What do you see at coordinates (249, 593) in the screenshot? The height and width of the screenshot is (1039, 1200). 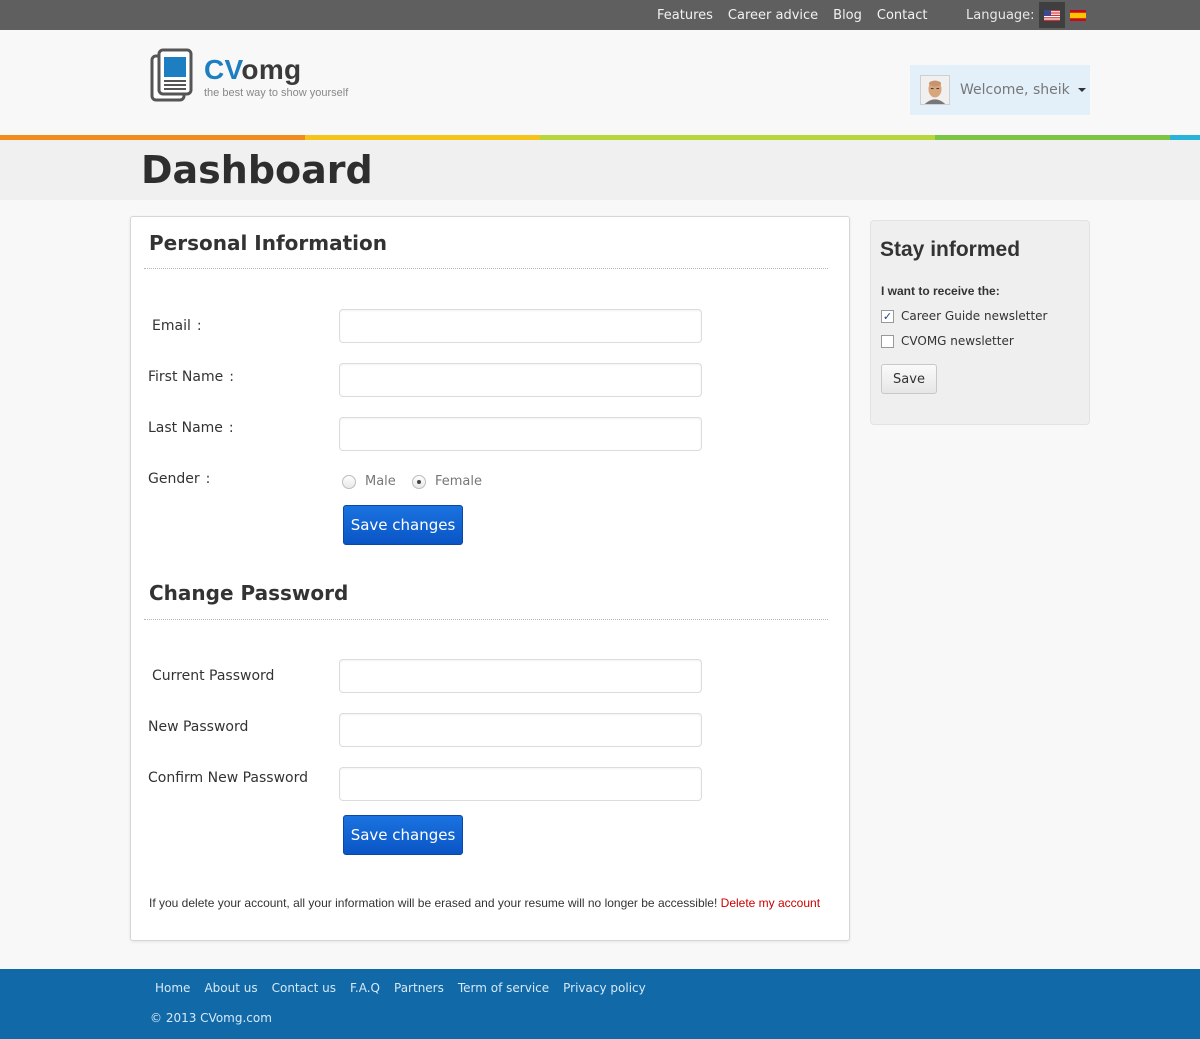 I see `change-password-title: Change Password` at bounding box center [249, 593].